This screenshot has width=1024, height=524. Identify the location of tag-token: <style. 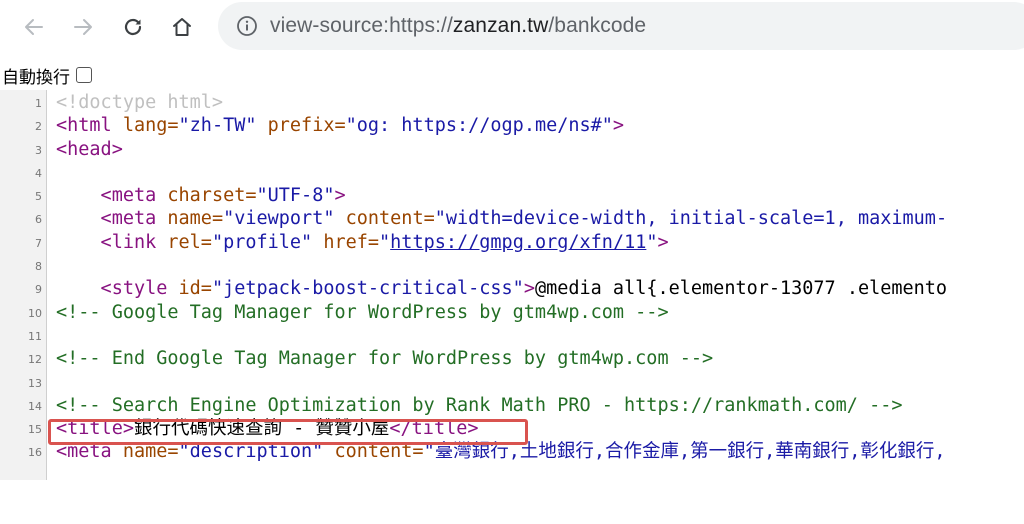
(117, 289).